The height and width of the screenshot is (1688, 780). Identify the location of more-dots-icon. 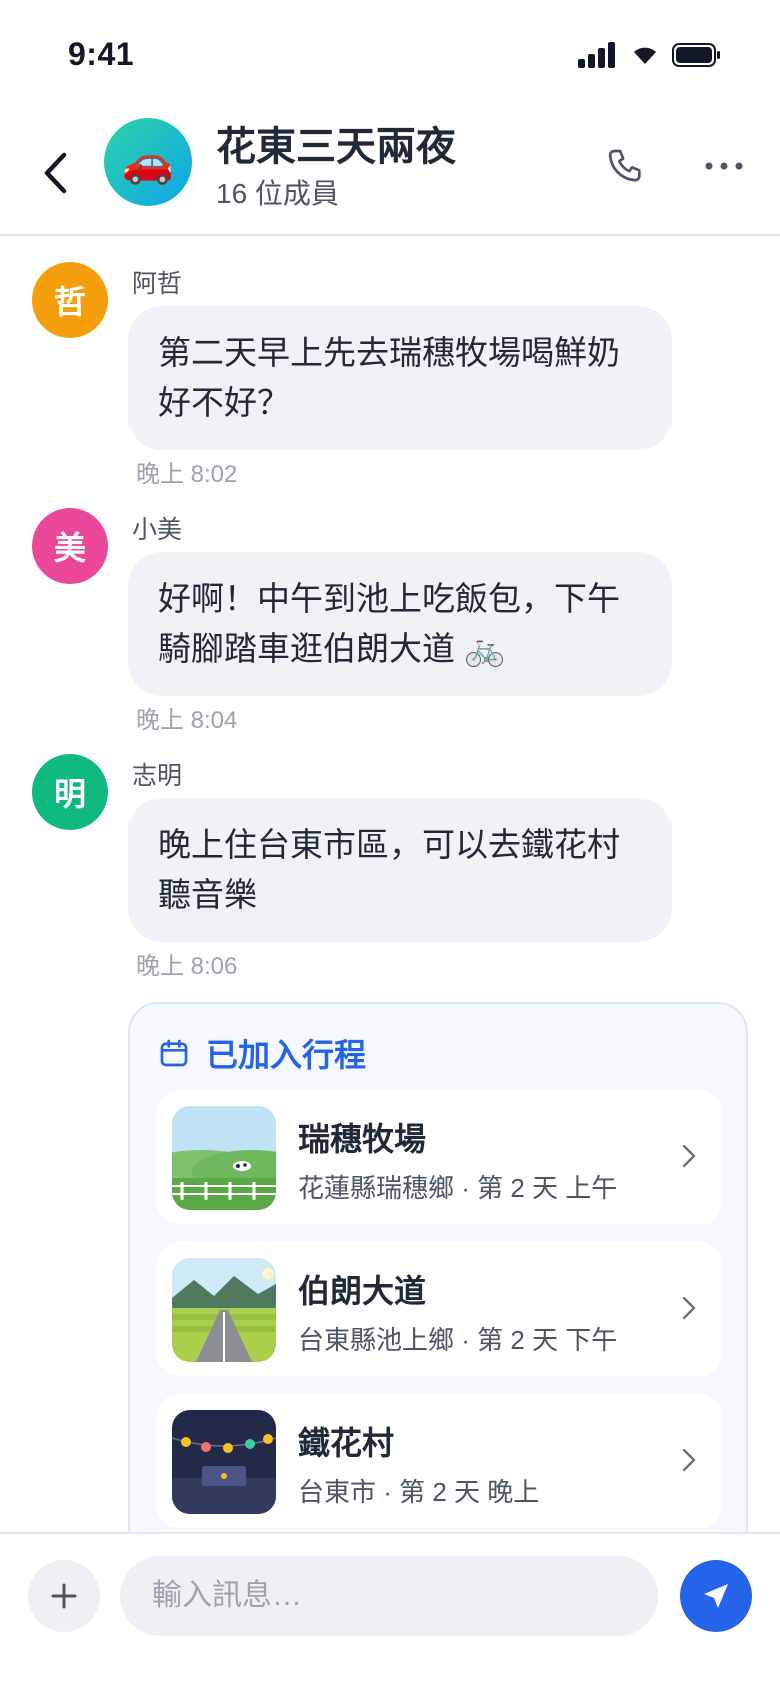
(724, 166).